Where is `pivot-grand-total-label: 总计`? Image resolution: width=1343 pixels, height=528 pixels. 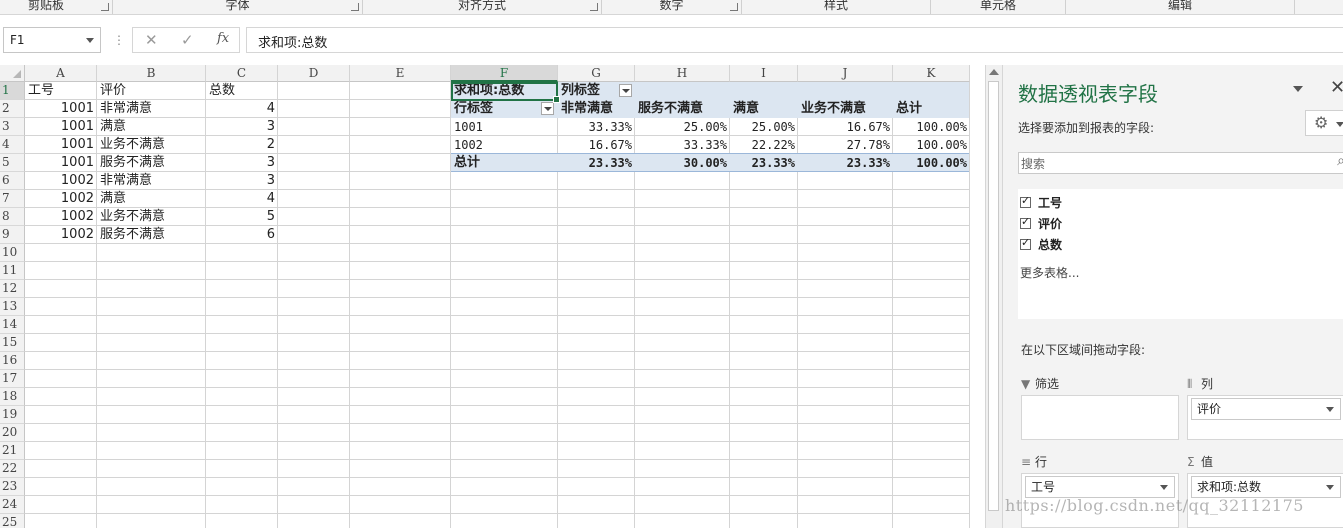 pivot-grand-total-label: 总计 is located at coordinates (504, 163).